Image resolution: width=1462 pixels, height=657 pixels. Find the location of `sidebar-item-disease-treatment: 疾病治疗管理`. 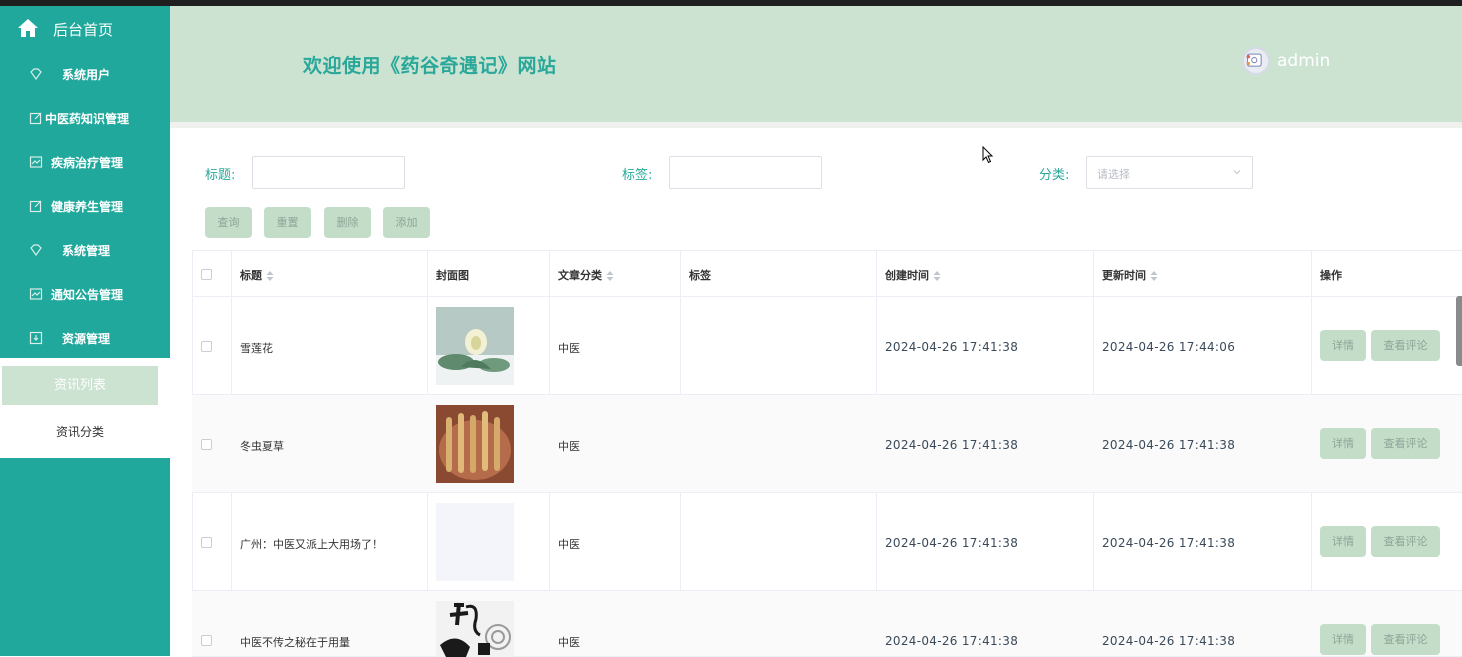

sidebar-item-disease-treatment: 疾病治疗管理 is located at coordinates (85, 162).